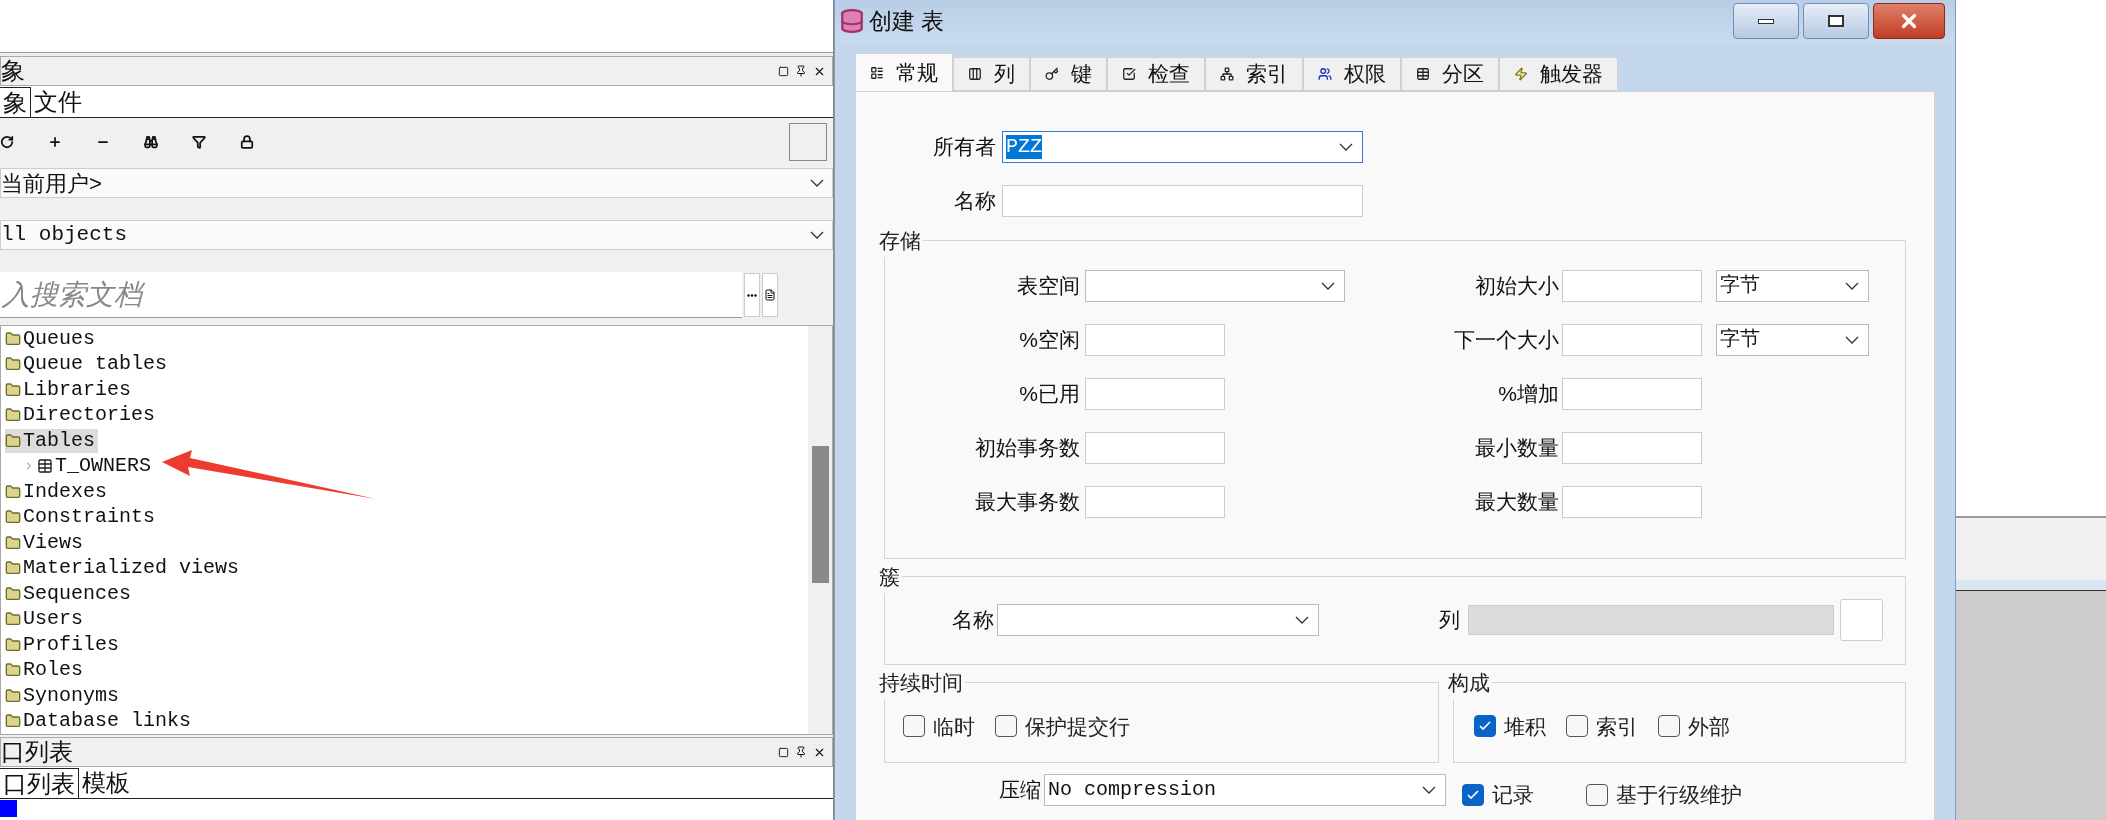 This screenshot has width=2106, height=820. I want to click on panel-tab: 象, so click(15, 102).